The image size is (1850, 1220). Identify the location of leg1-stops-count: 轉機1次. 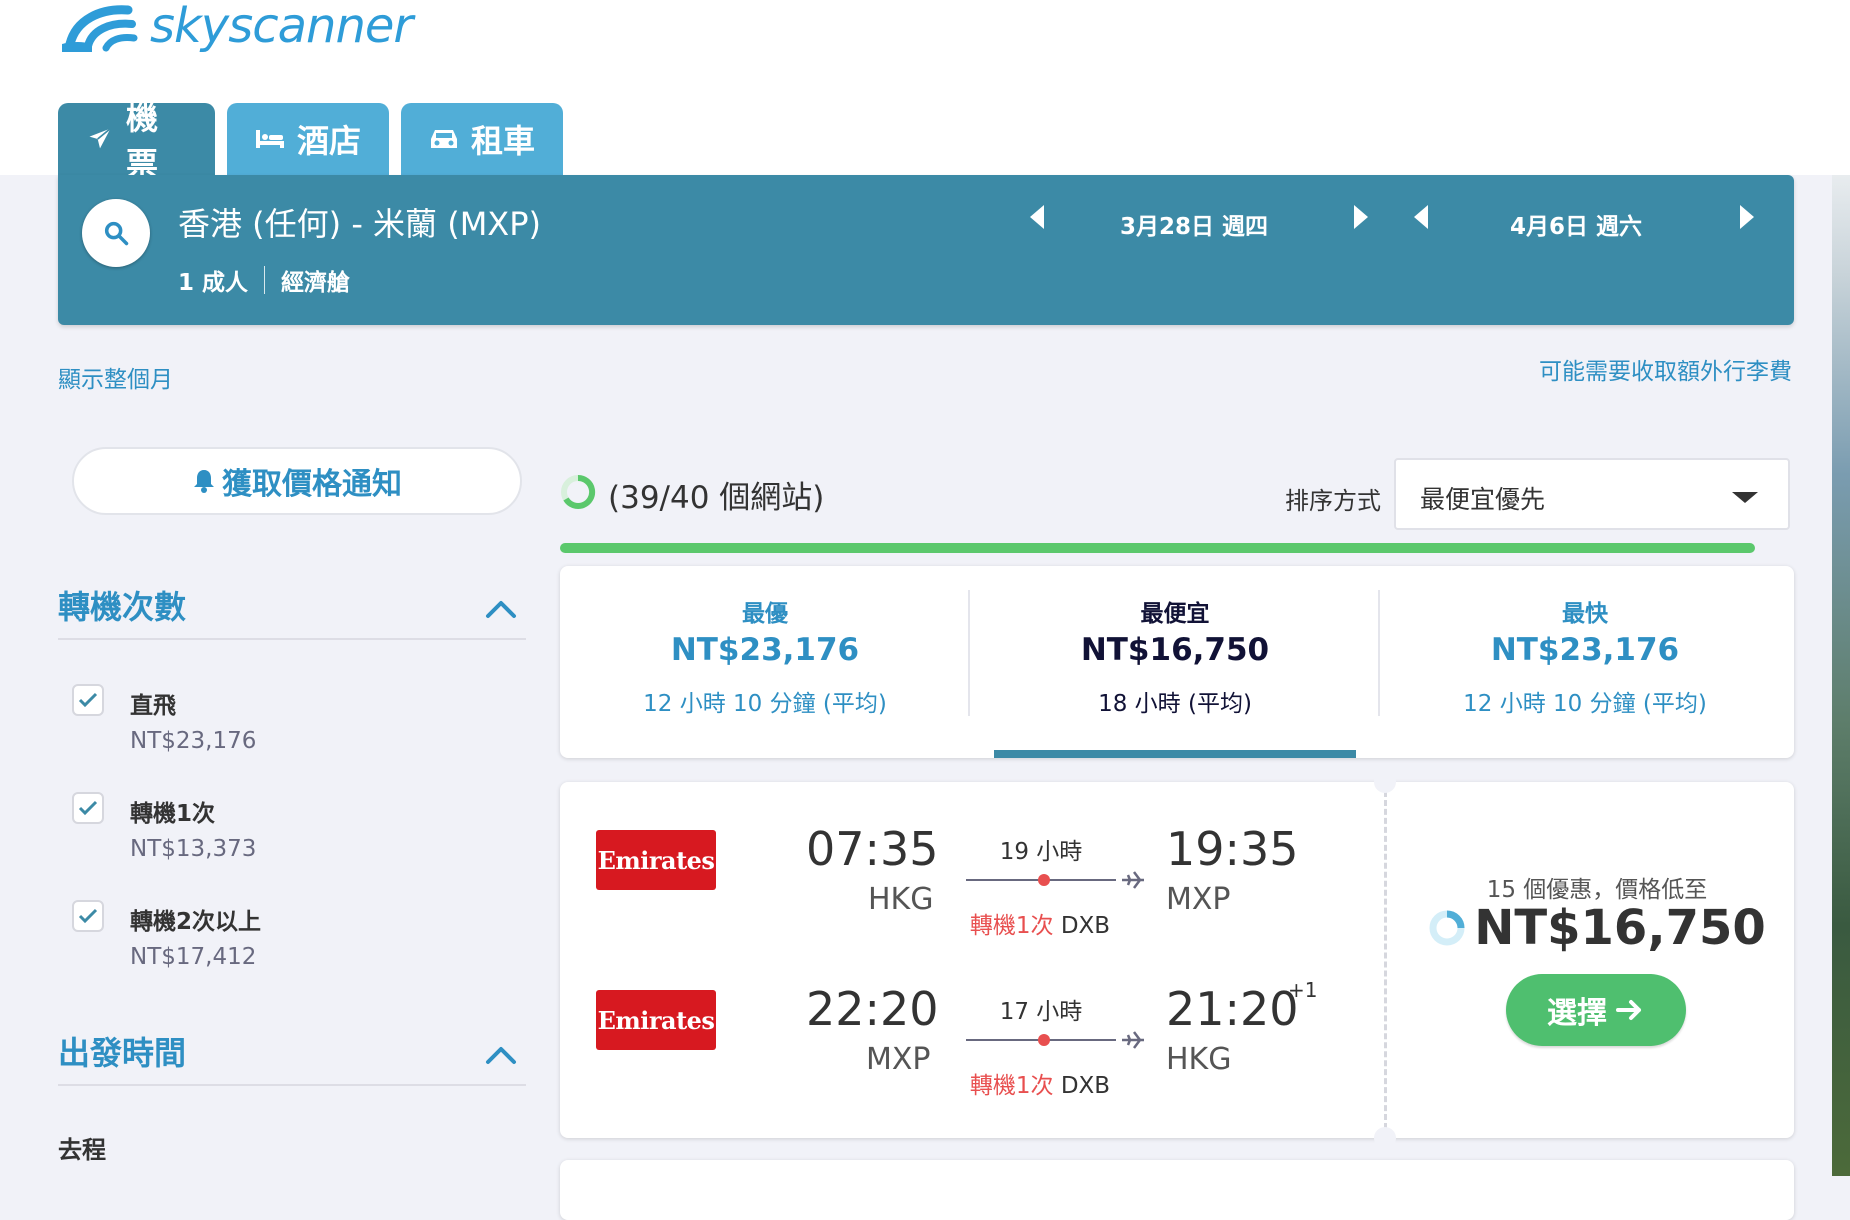
(1011, 926).